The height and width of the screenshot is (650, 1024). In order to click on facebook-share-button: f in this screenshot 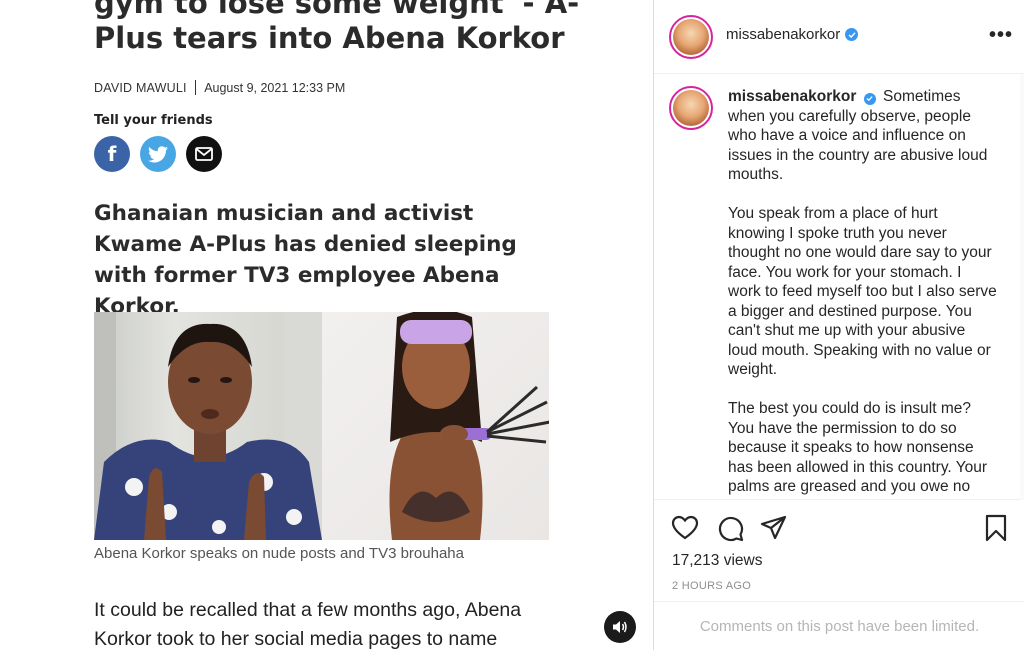, I will do `click(112, 154)`.